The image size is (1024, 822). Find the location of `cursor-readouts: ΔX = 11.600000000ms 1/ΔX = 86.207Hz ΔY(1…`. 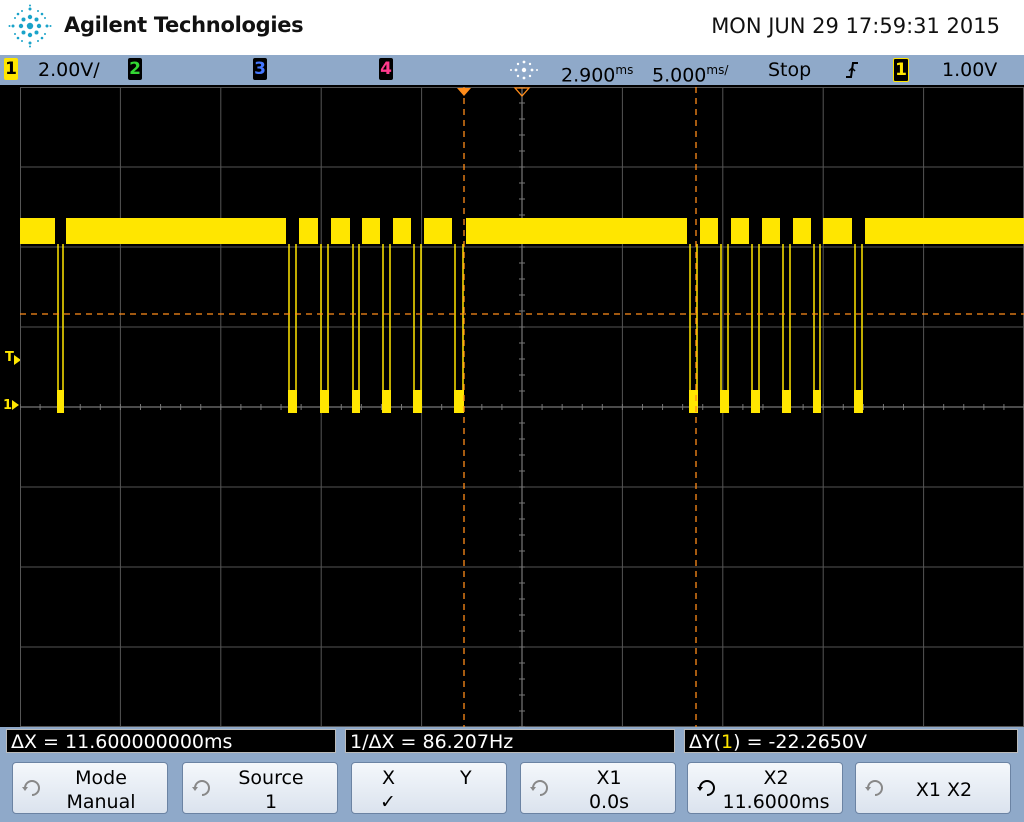

cursor-readouts: ΔX = 11.600000000ms 1/ΔX = 86.207Hz ΔY(1… is located at coordinates (512, 742).